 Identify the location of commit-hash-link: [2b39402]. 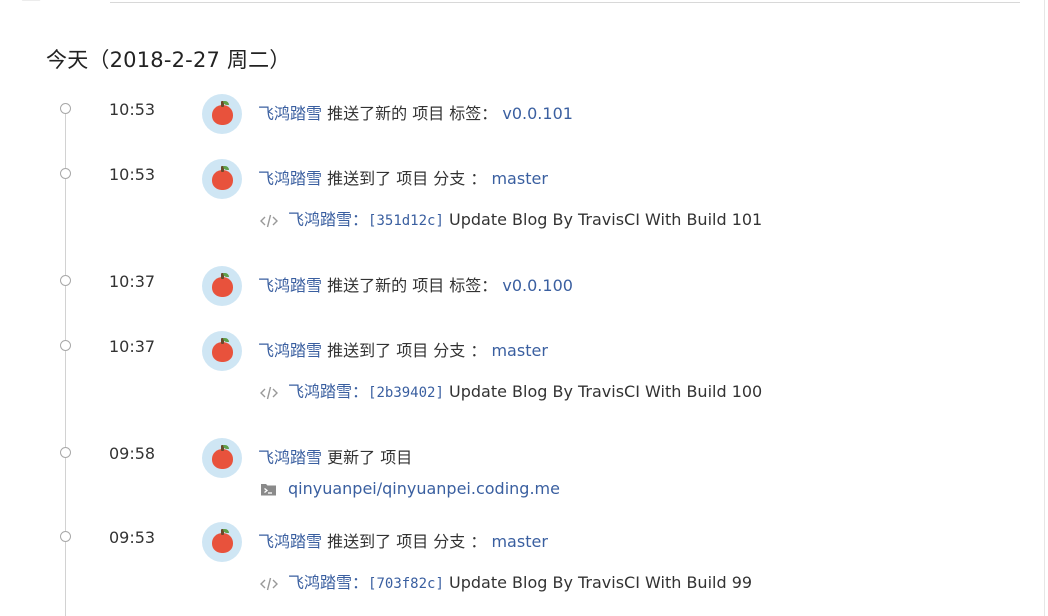
(406, 393).